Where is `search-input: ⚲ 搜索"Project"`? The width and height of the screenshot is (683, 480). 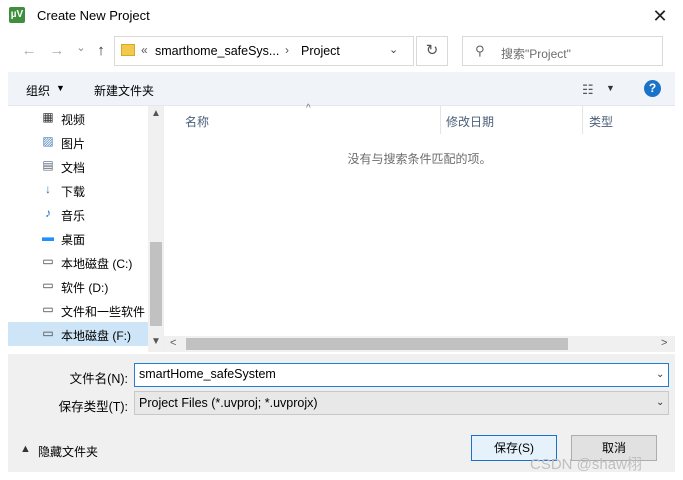 search-input: ⚲ 搜索"Project" is located at coordinates (562, 51).